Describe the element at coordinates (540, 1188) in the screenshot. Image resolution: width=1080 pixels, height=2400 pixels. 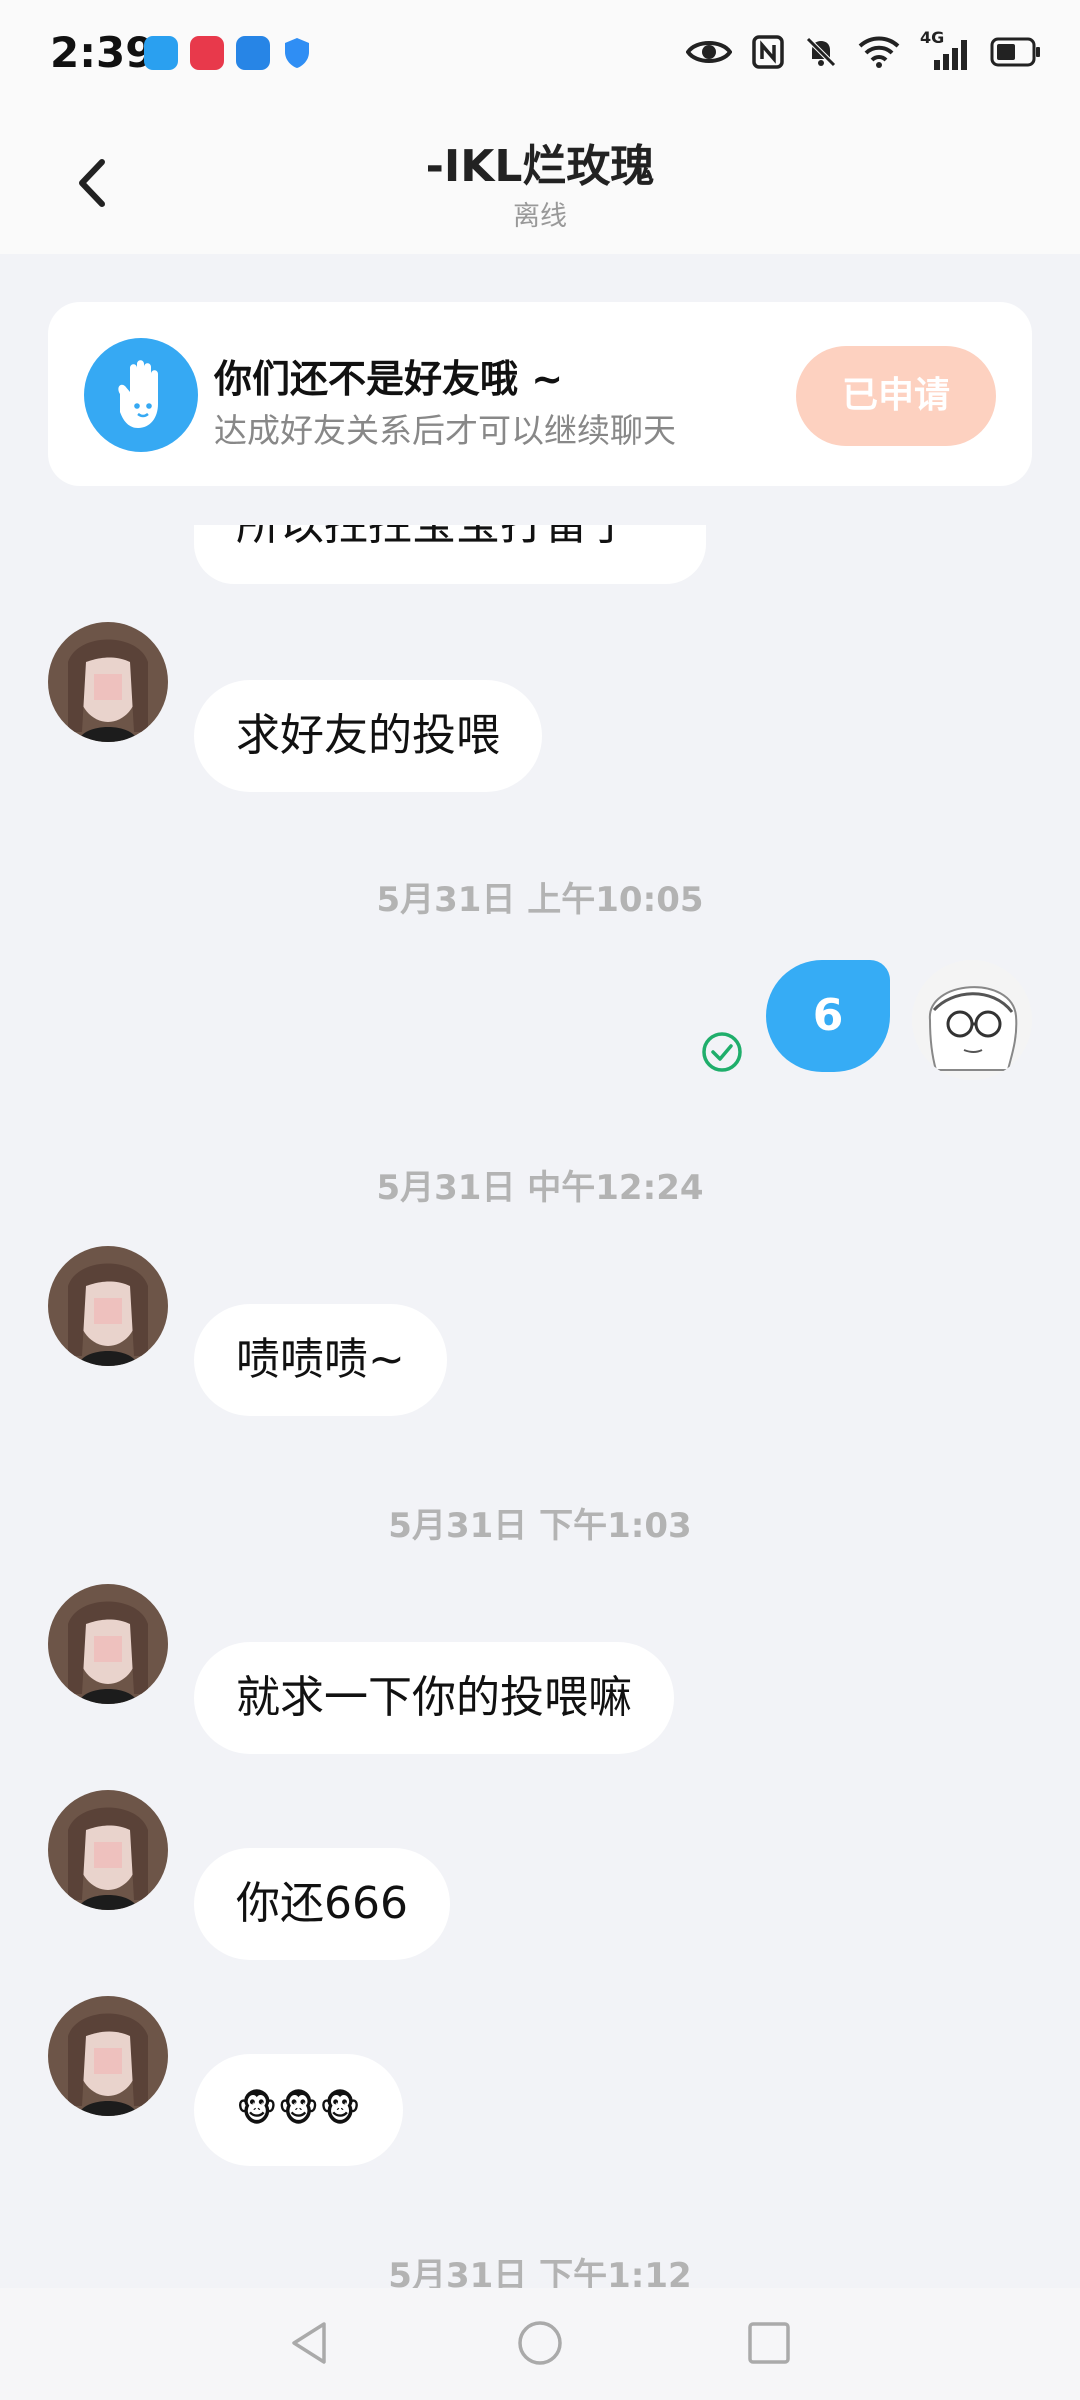
I see `message-timestamp: 5月31日 中午12:24` at that location.